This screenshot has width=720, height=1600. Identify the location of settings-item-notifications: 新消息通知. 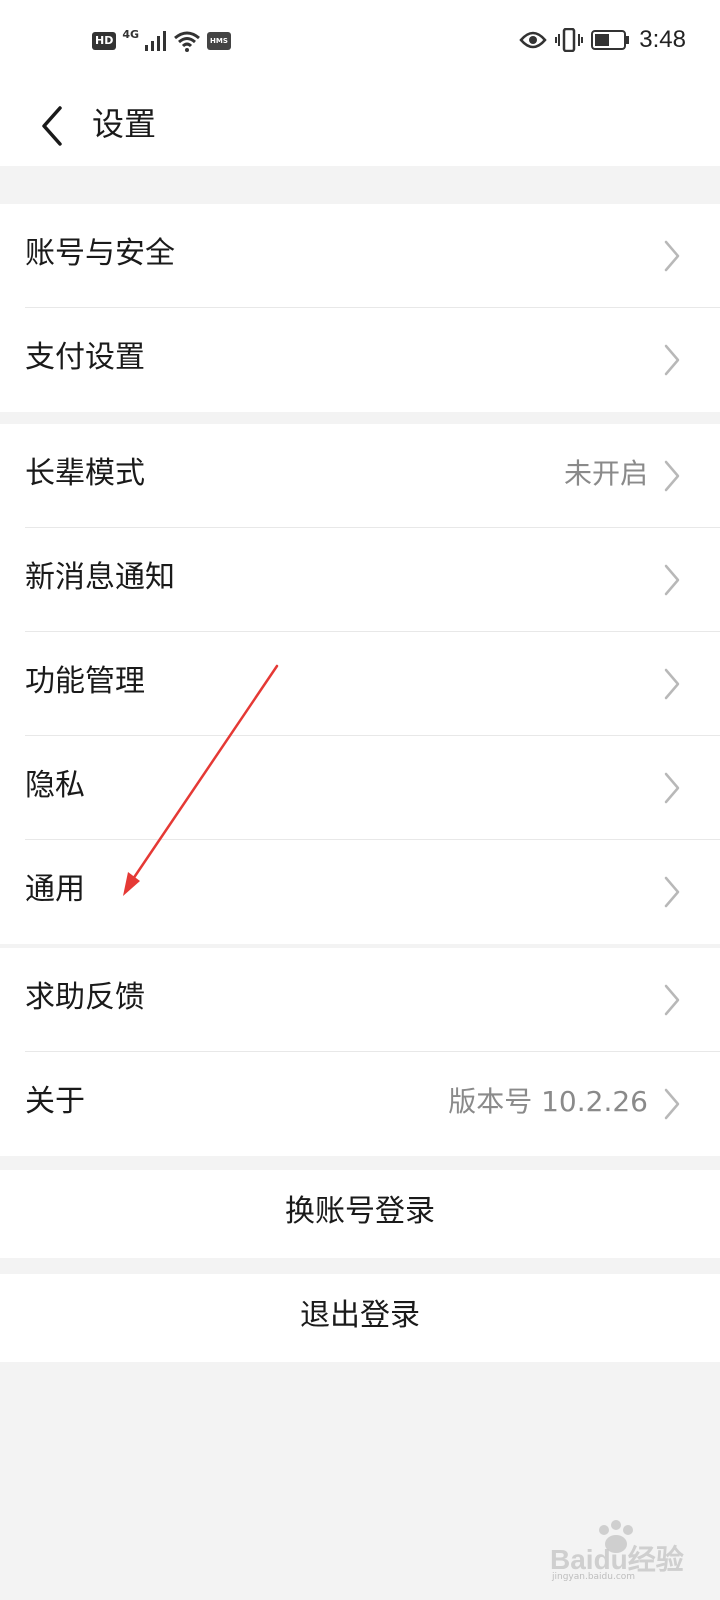
(360, 580).